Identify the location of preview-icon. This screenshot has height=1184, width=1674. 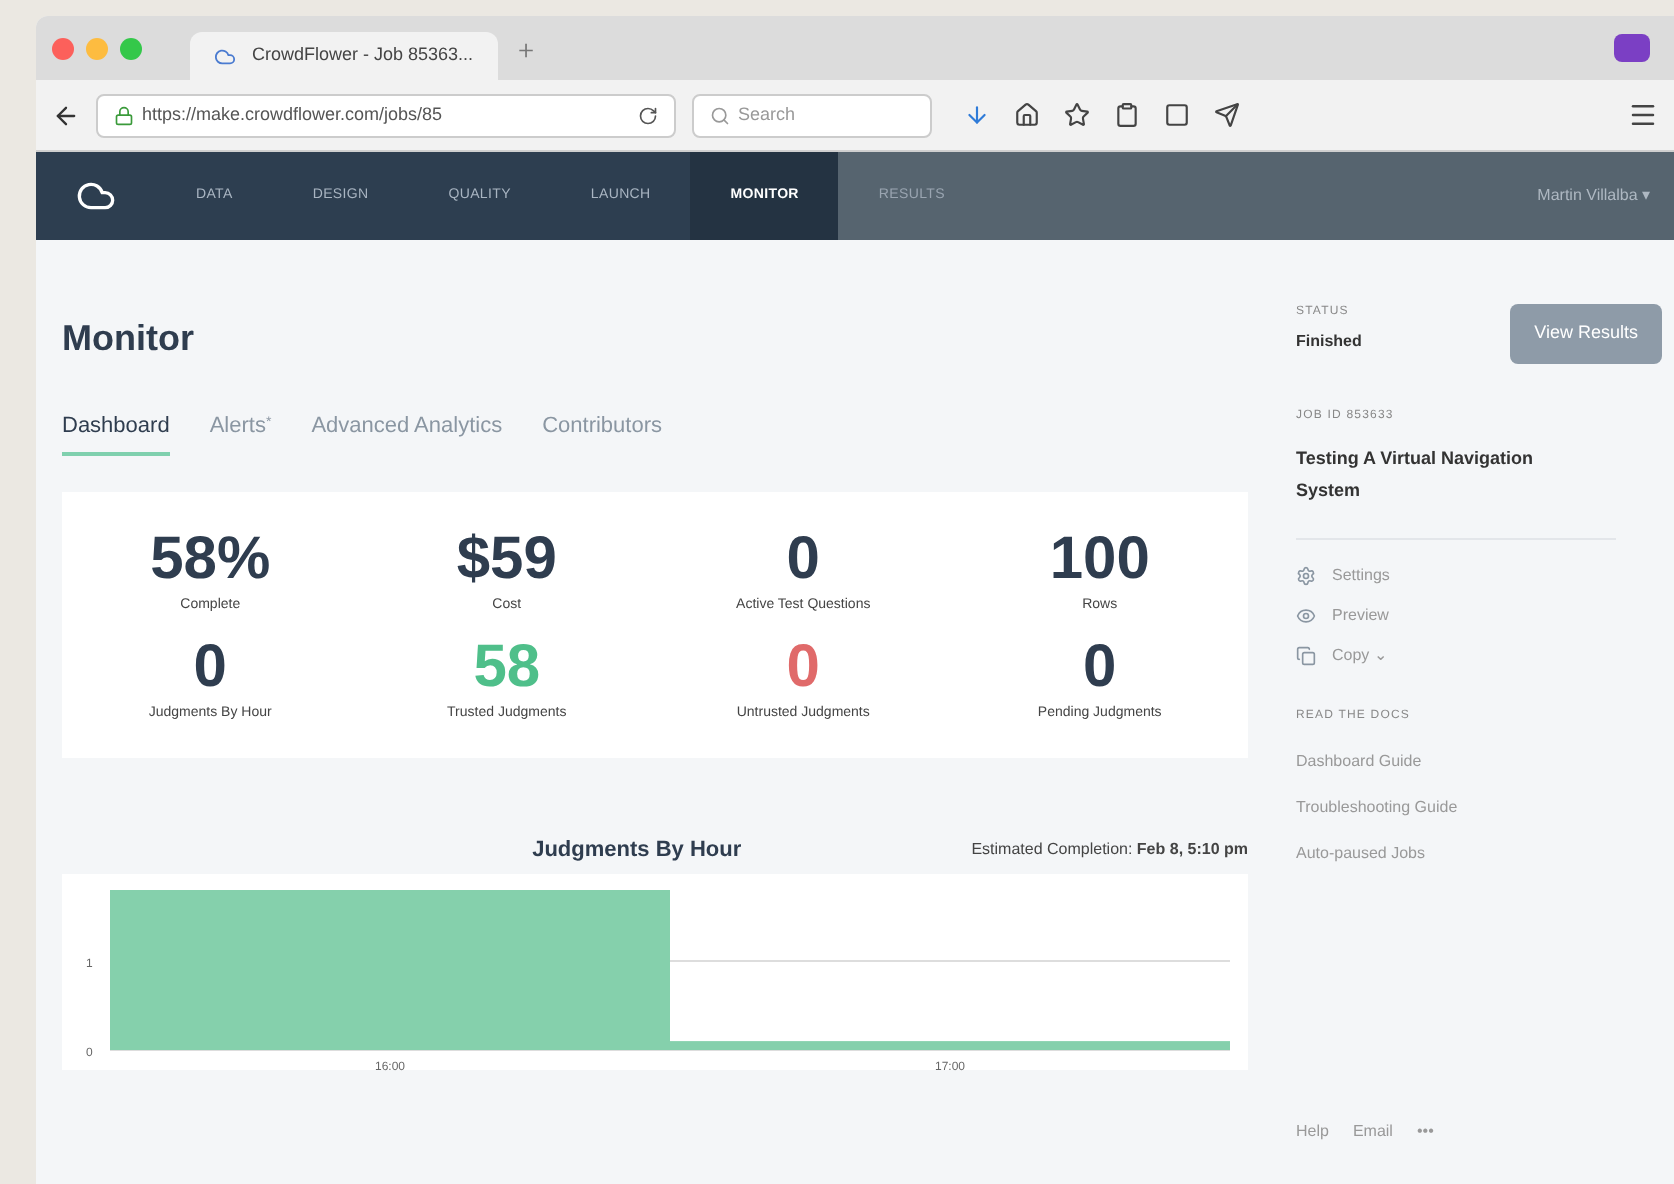
(1306, 616).